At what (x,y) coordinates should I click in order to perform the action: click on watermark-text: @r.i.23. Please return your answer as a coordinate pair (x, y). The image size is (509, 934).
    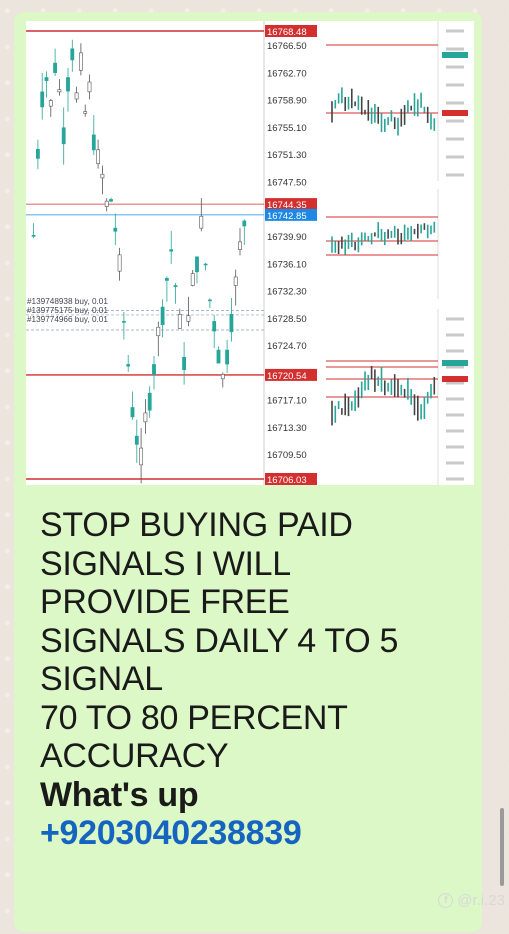
    Looking at the image, I should click on (481, 900).